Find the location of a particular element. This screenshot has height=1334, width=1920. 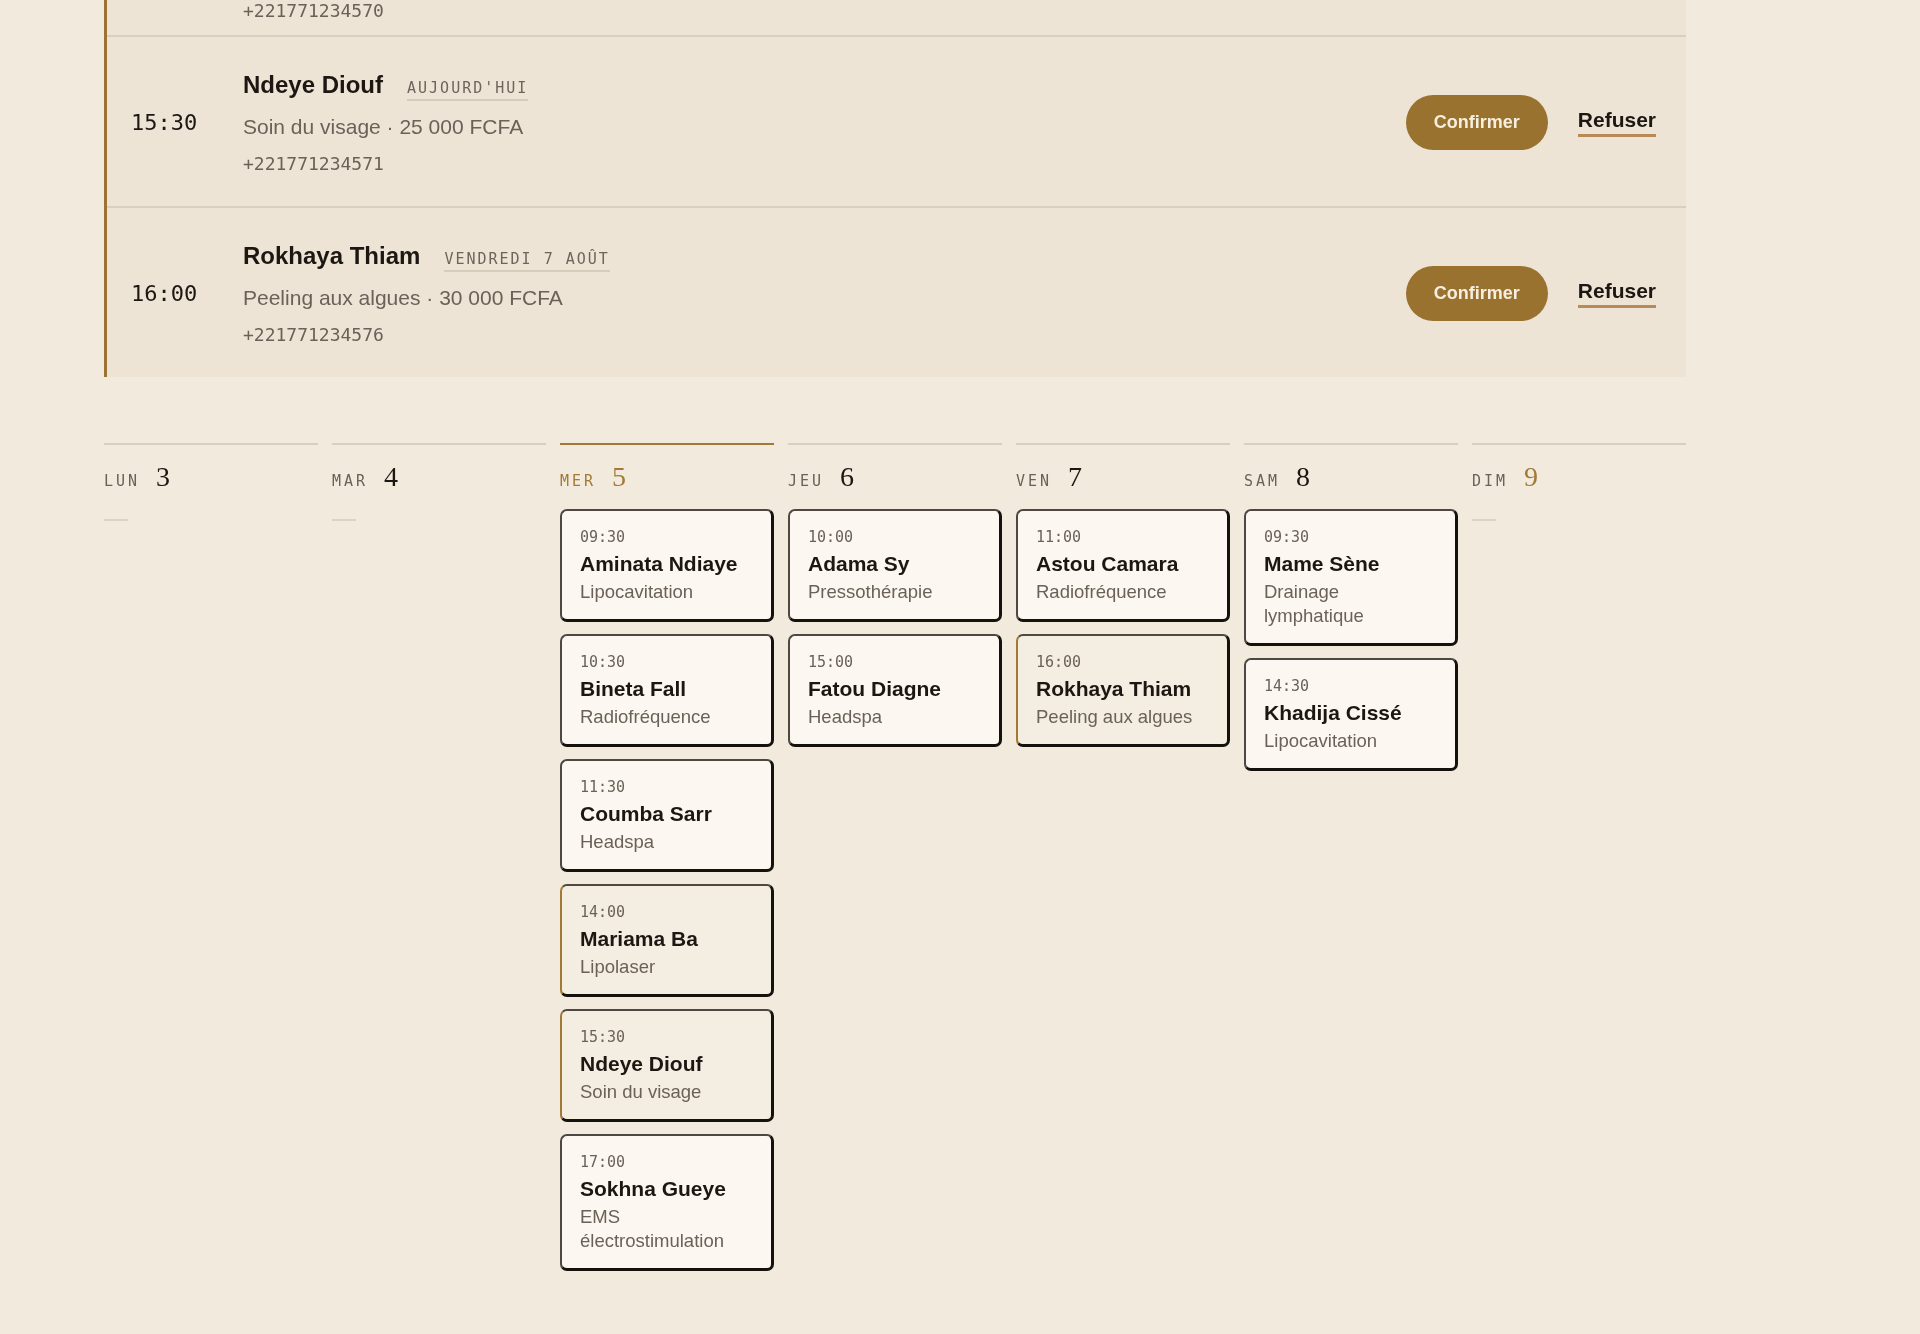

service-name: Soin du visage is located at coordinates (641, 1092).